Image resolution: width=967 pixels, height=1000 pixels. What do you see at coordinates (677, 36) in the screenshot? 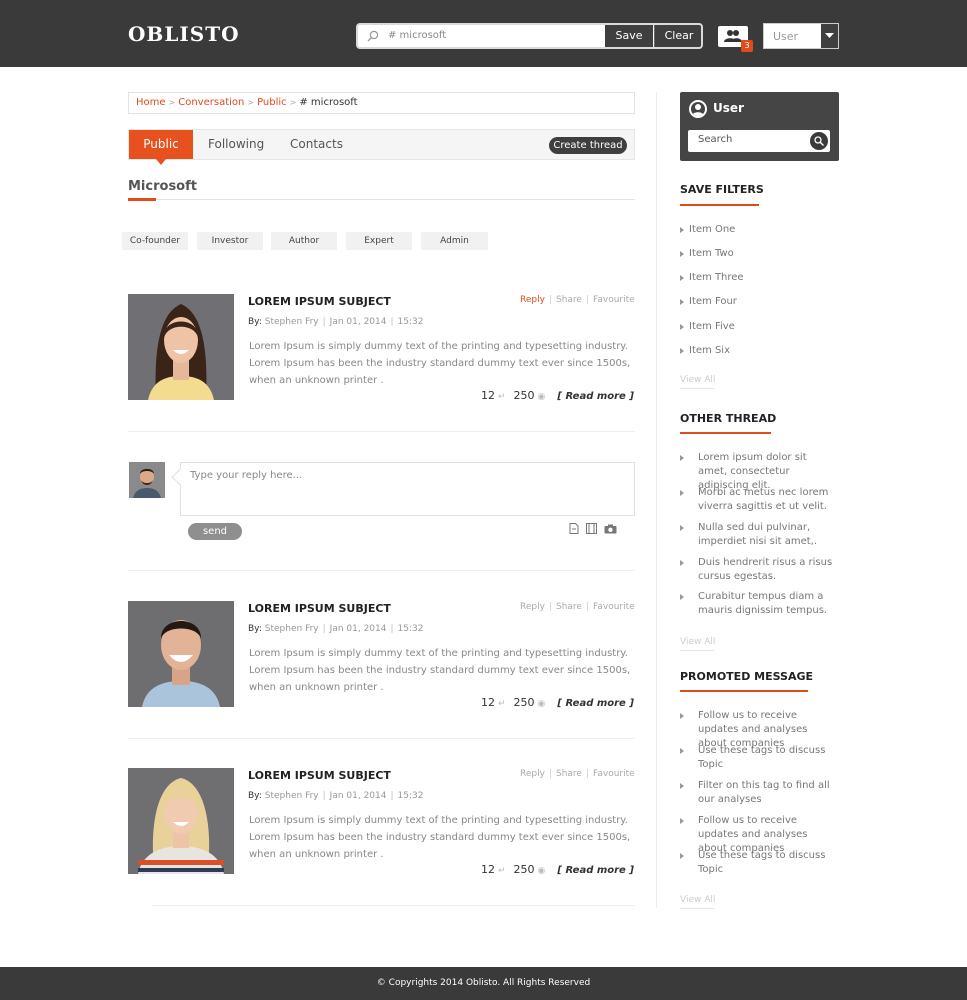
I see `clear-button: Clear` at bounding box center [677, 36].